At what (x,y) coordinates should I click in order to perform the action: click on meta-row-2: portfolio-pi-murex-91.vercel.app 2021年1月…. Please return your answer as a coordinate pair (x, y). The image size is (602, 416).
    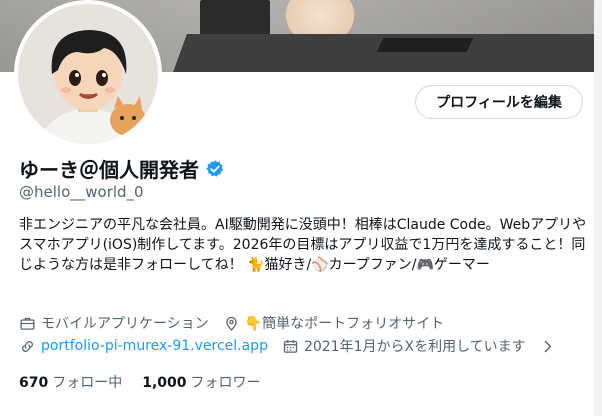
    Looking at the image, I should click on (294, 346).